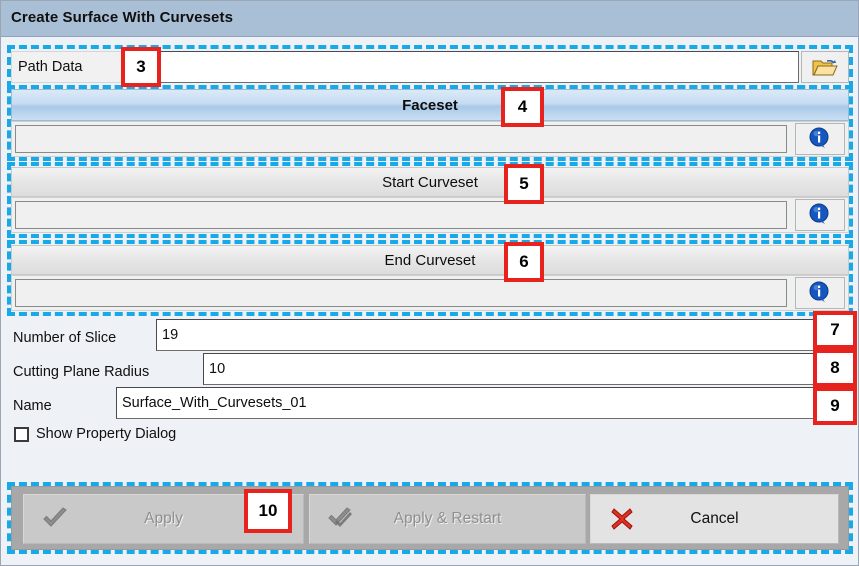 The width and height of the screenshot is (859, 566). I want to click on cancel-button-label: Cancel, so click(714, 518).